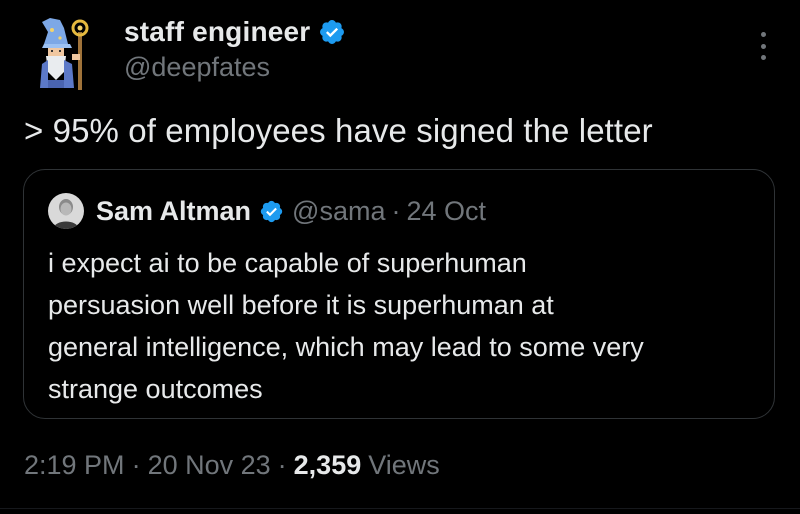 The image size is (800, 514). What do you see at coordinates (74, 465) in the screenshot?
I see `tweet-time: 2:19 PM` at bounding box center [74, 465].